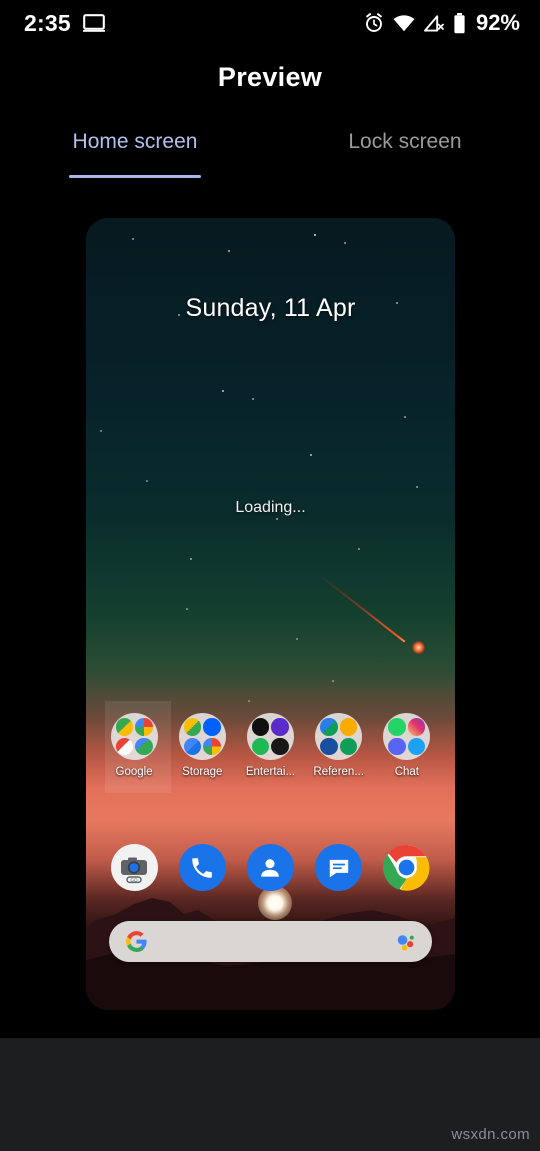 The image size is (540, 1151). I want to click on tab-home-screen: Home screen, so click(135, 146).